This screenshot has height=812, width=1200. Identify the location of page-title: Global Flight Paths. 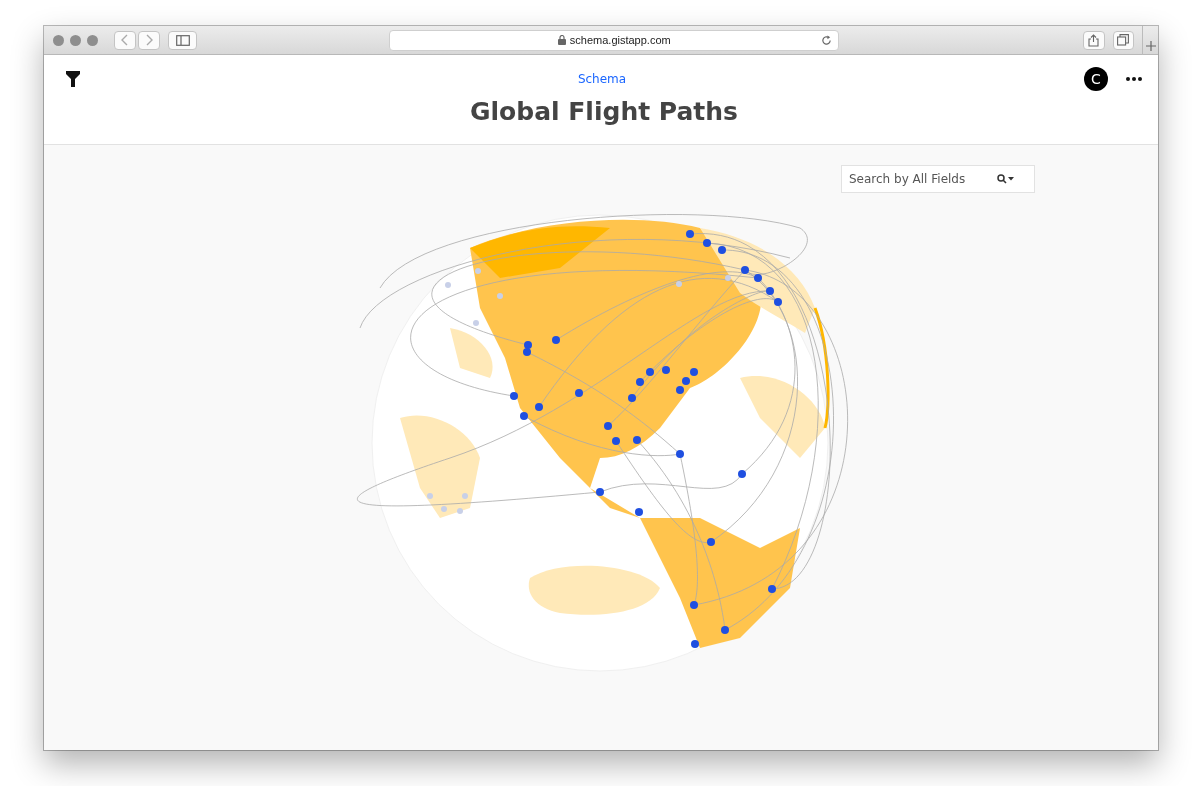
(604, 111).